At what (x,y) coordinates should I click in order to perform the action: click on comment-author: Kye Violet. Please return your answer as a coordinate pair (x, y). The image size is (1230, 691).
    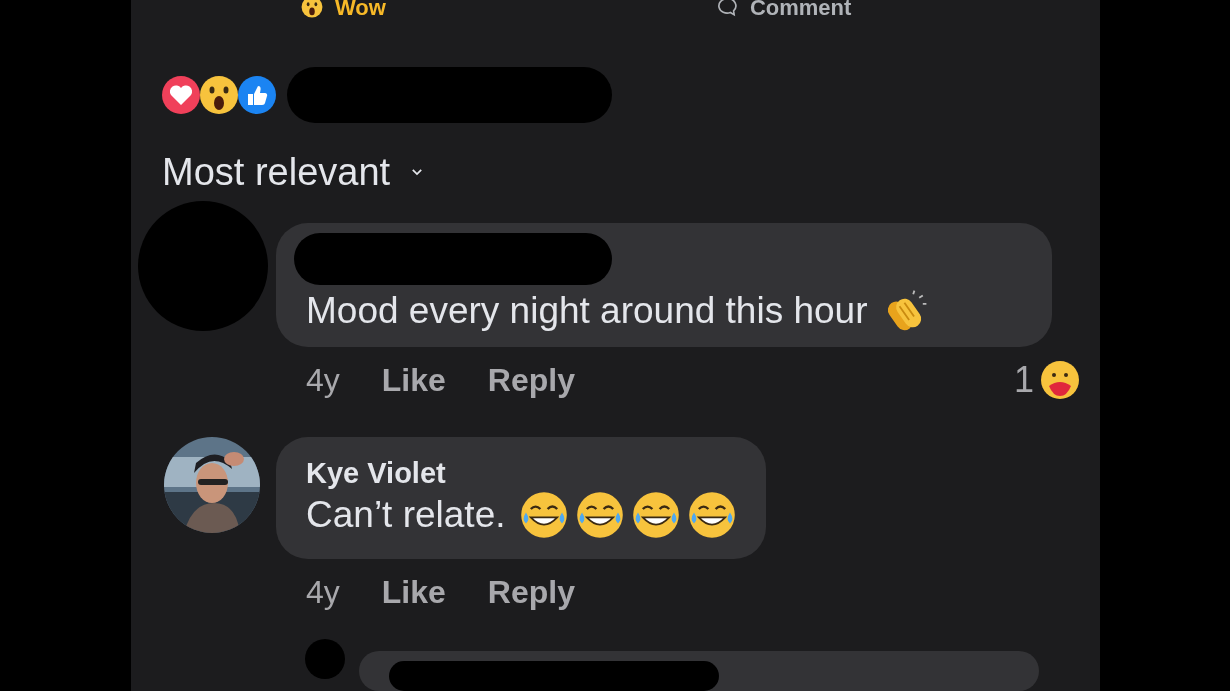
    Looking at the image, I should click on (376, 473).